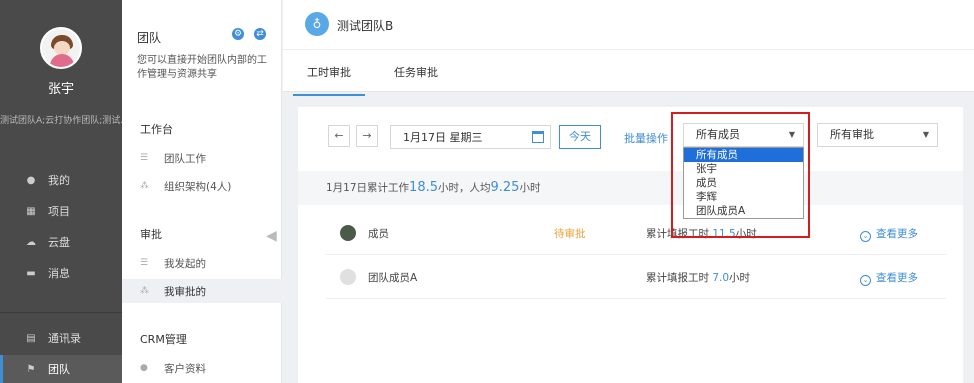 The width and height of the screenshot is (974, 383). I want to click on team-header: ♁ 测试团队B, so click(628, 25).